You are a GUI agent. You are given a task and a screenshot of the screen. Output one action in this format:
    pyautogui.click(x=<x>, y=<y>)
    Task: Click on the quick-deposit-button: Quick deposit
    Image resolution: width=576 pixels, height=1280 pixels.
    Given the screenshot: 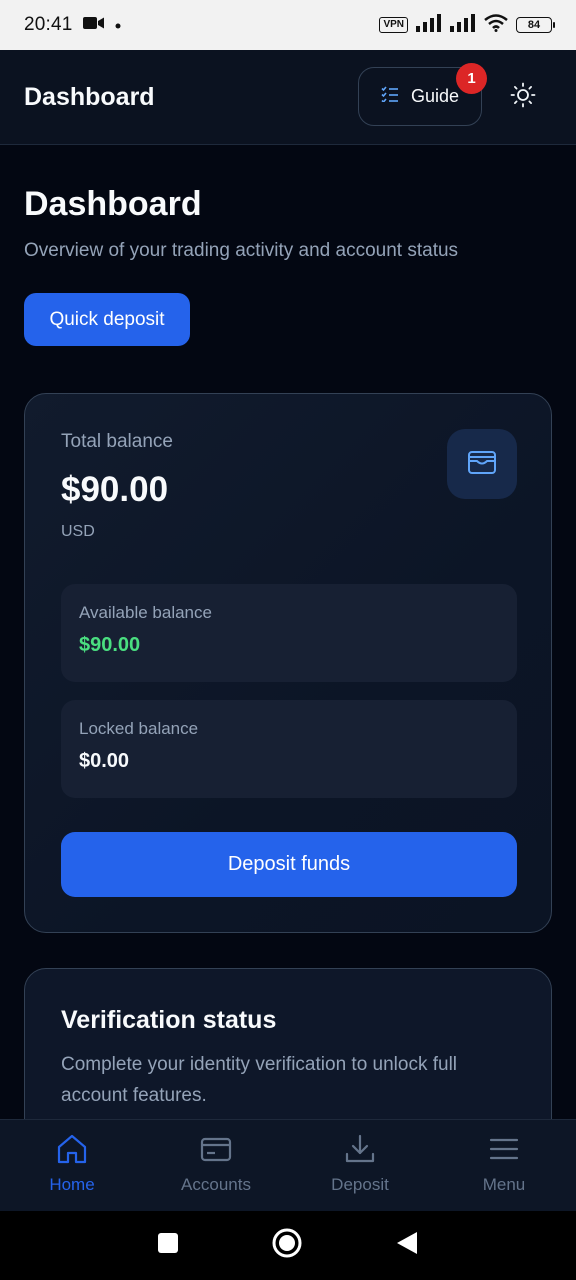 What is the action you would take?
    pyautogui.click(x=107, y=319)
    